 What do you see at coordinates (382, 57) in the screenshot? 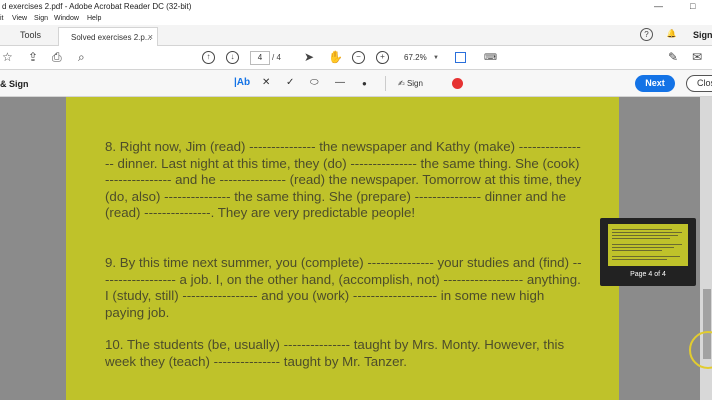
I see `zoom-in-icon: +` at bounding box center [382, 57].